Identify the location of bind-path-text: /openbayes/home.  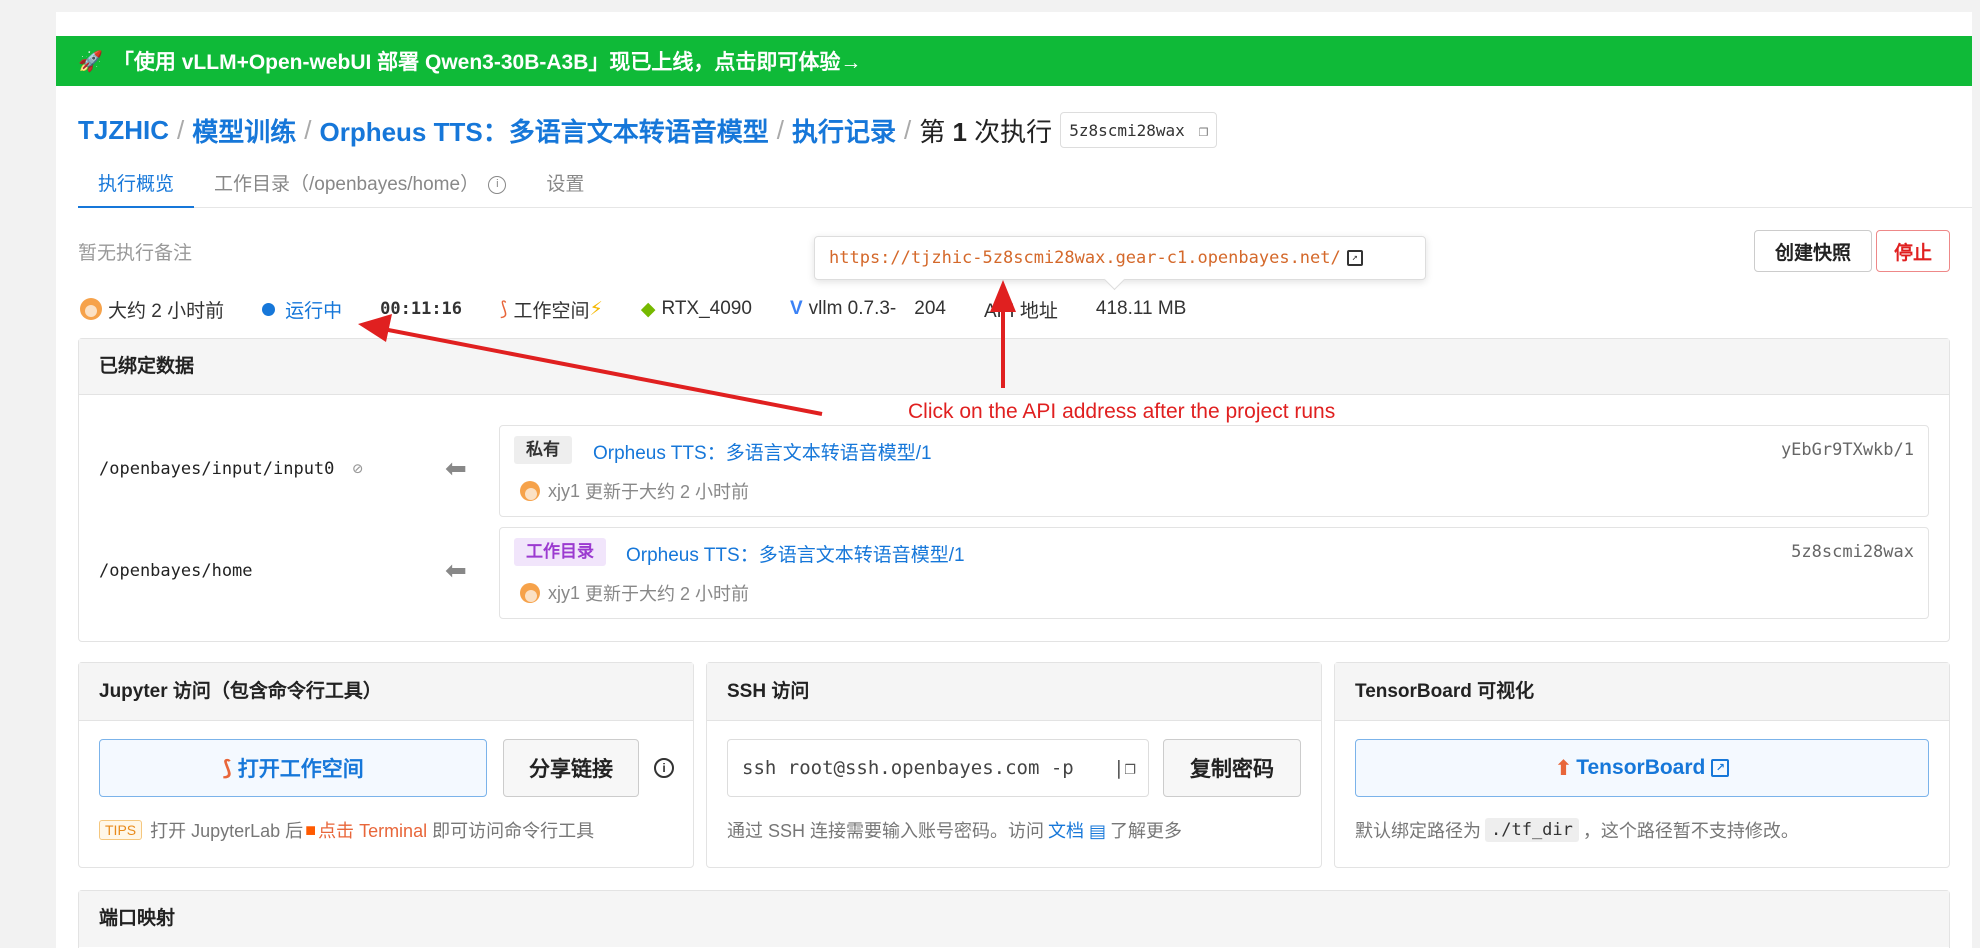
(176, 571).